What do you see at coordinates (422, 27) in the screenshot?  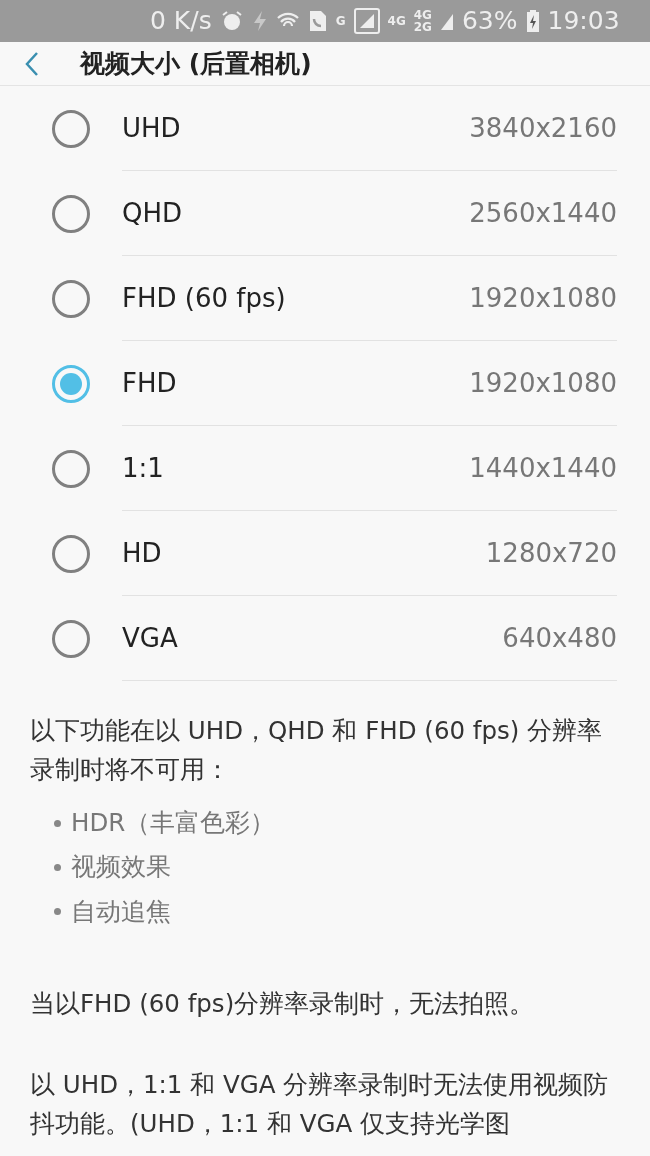 I see `network-type: 2G` at bounding box center [422, 27].